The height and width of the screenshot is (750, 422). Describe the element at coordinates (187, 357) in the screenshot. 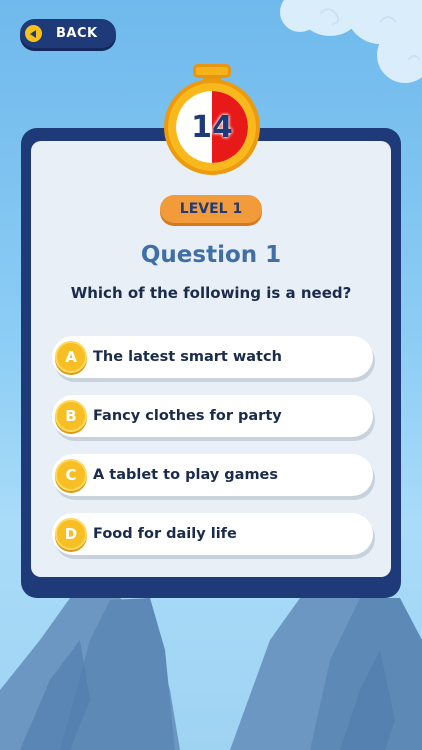

I see `answer-text: The latest smart watch` at that location.